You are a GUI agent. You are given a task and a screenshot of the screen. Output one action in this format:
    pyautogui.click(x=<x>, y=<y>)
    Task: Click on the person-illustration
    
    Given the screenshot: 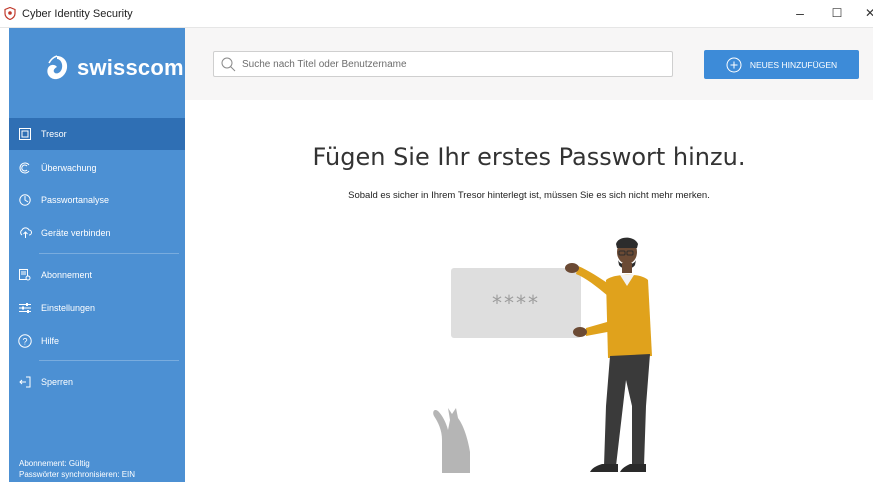 What is the action you would take?
    pyautogui.click(x=608, y=354)
    